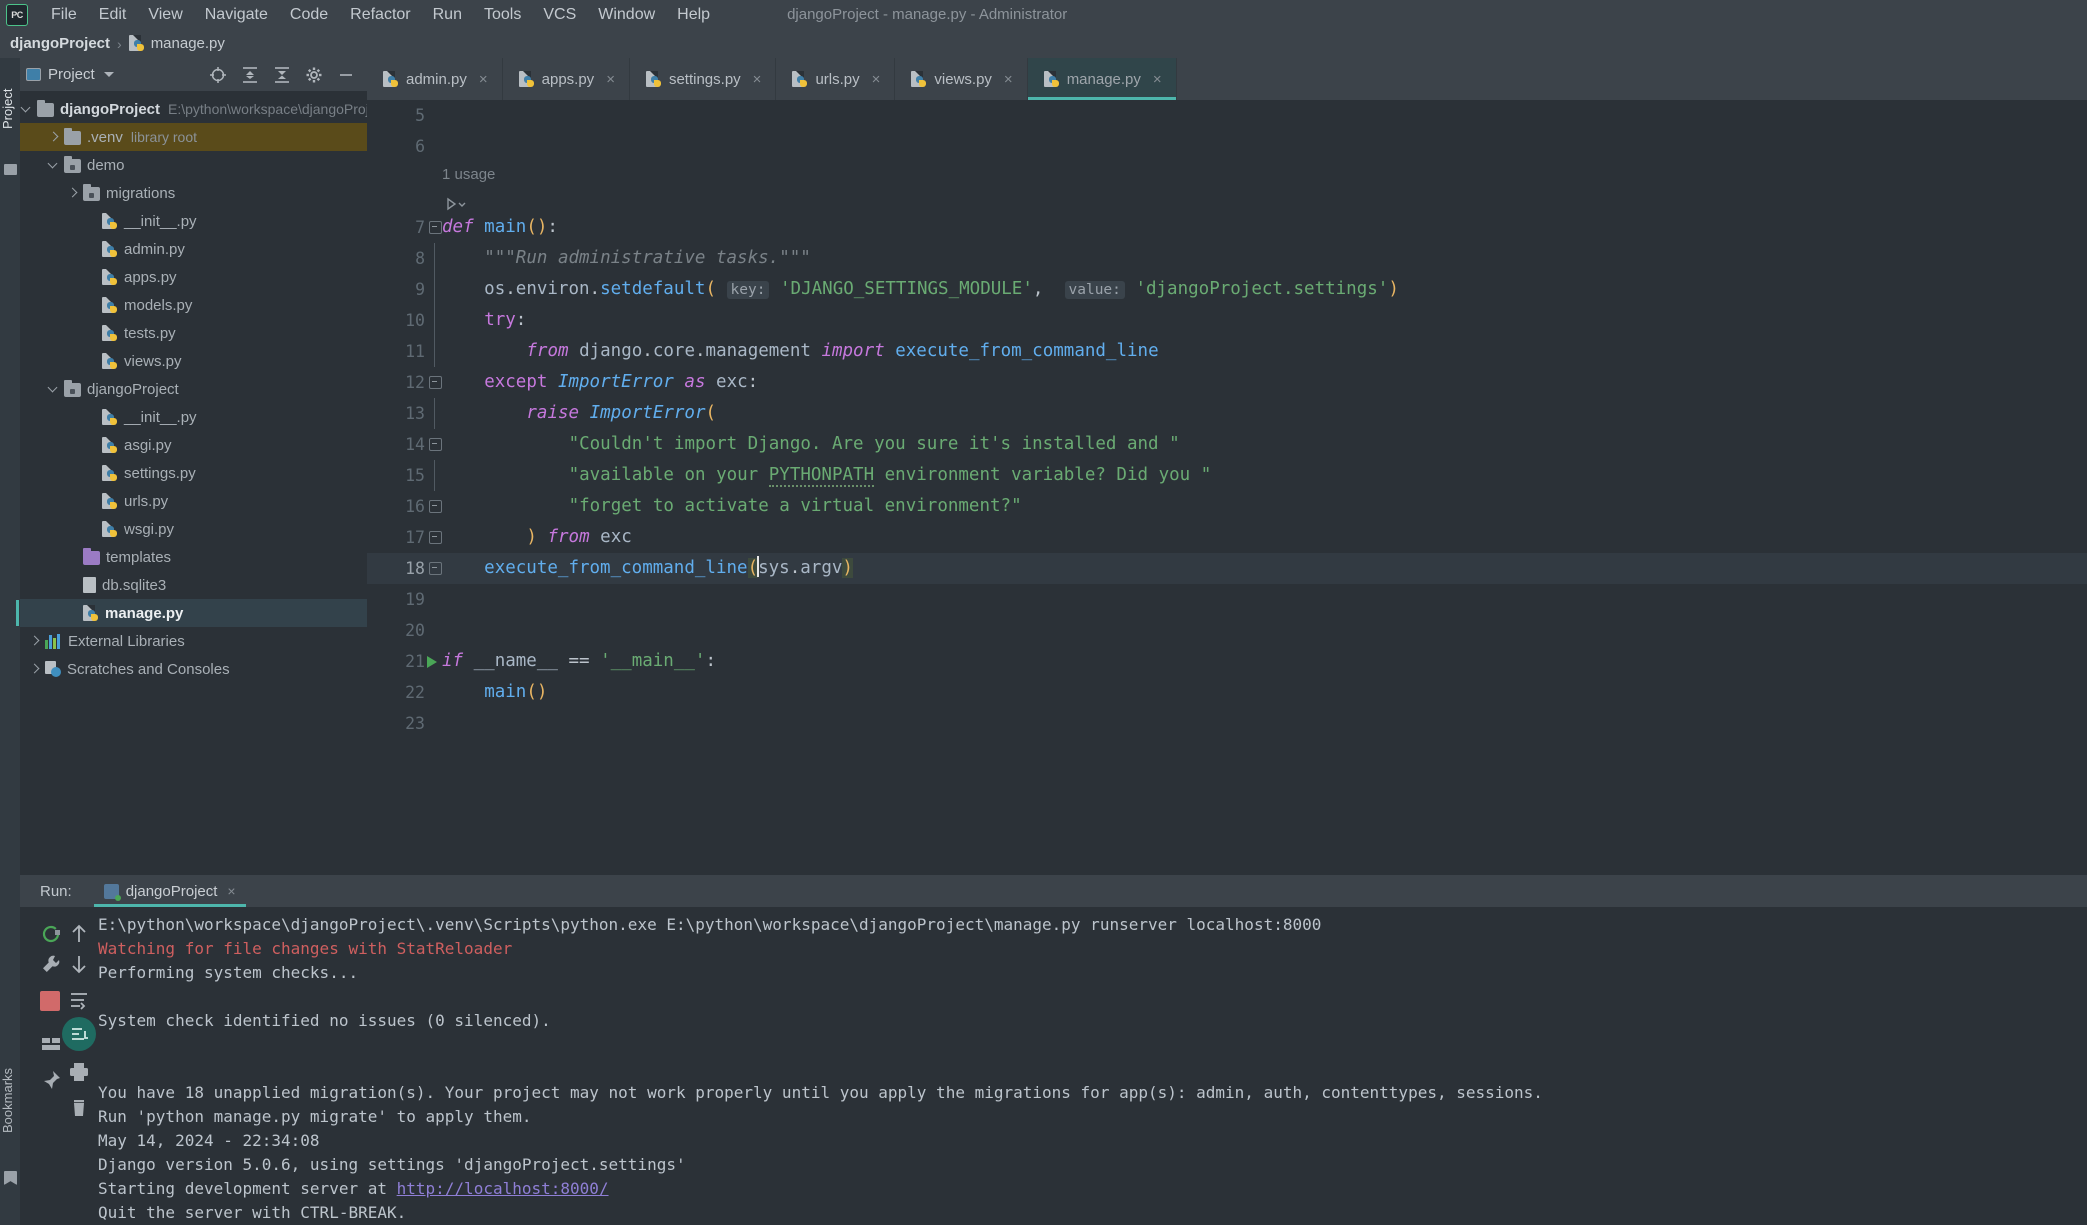 This screenshot has width=2087, height=1225. Describe the element at coordinates (1227, 258) in the screenshot. I see `code-line: 8 """Run administrative tasks."""` at that location.